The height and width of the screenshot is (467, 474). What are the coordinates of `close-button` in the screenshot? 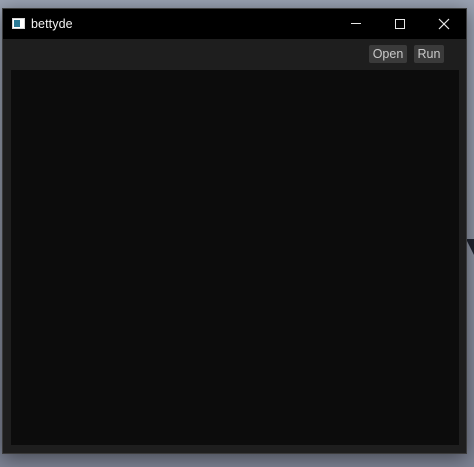 It's located at (444, 24).